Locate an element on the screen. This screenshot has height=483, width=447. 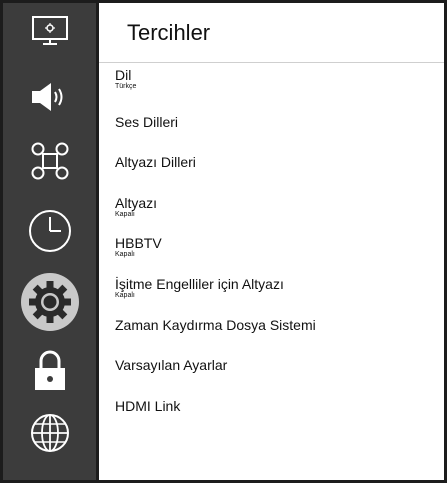
menu-item-label: HDMI Link is located at coordinates (148, 406).